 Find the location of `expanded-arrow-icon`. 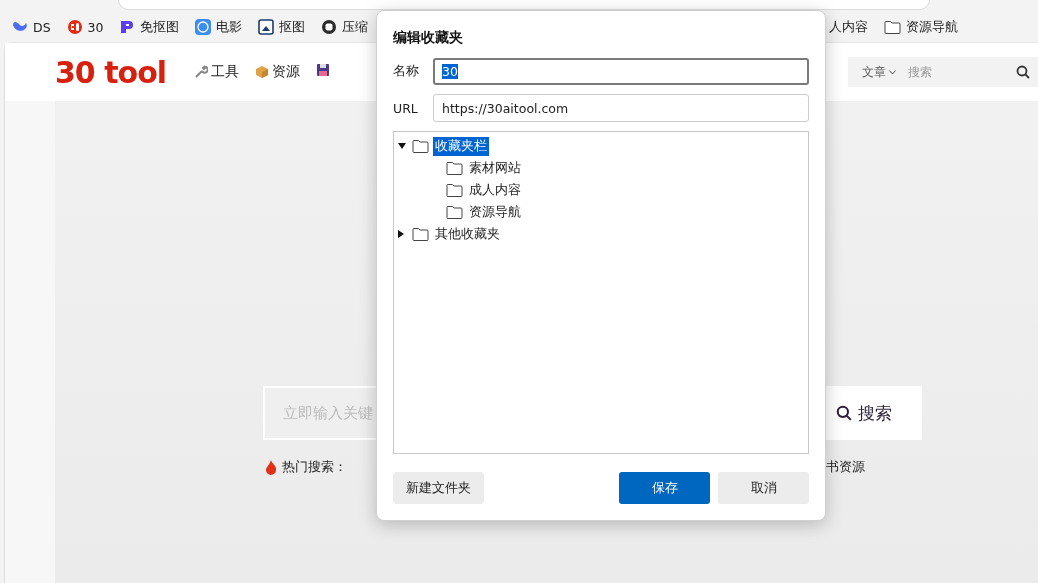

expanded-arrow-icon is located at coordinates (402, 146).